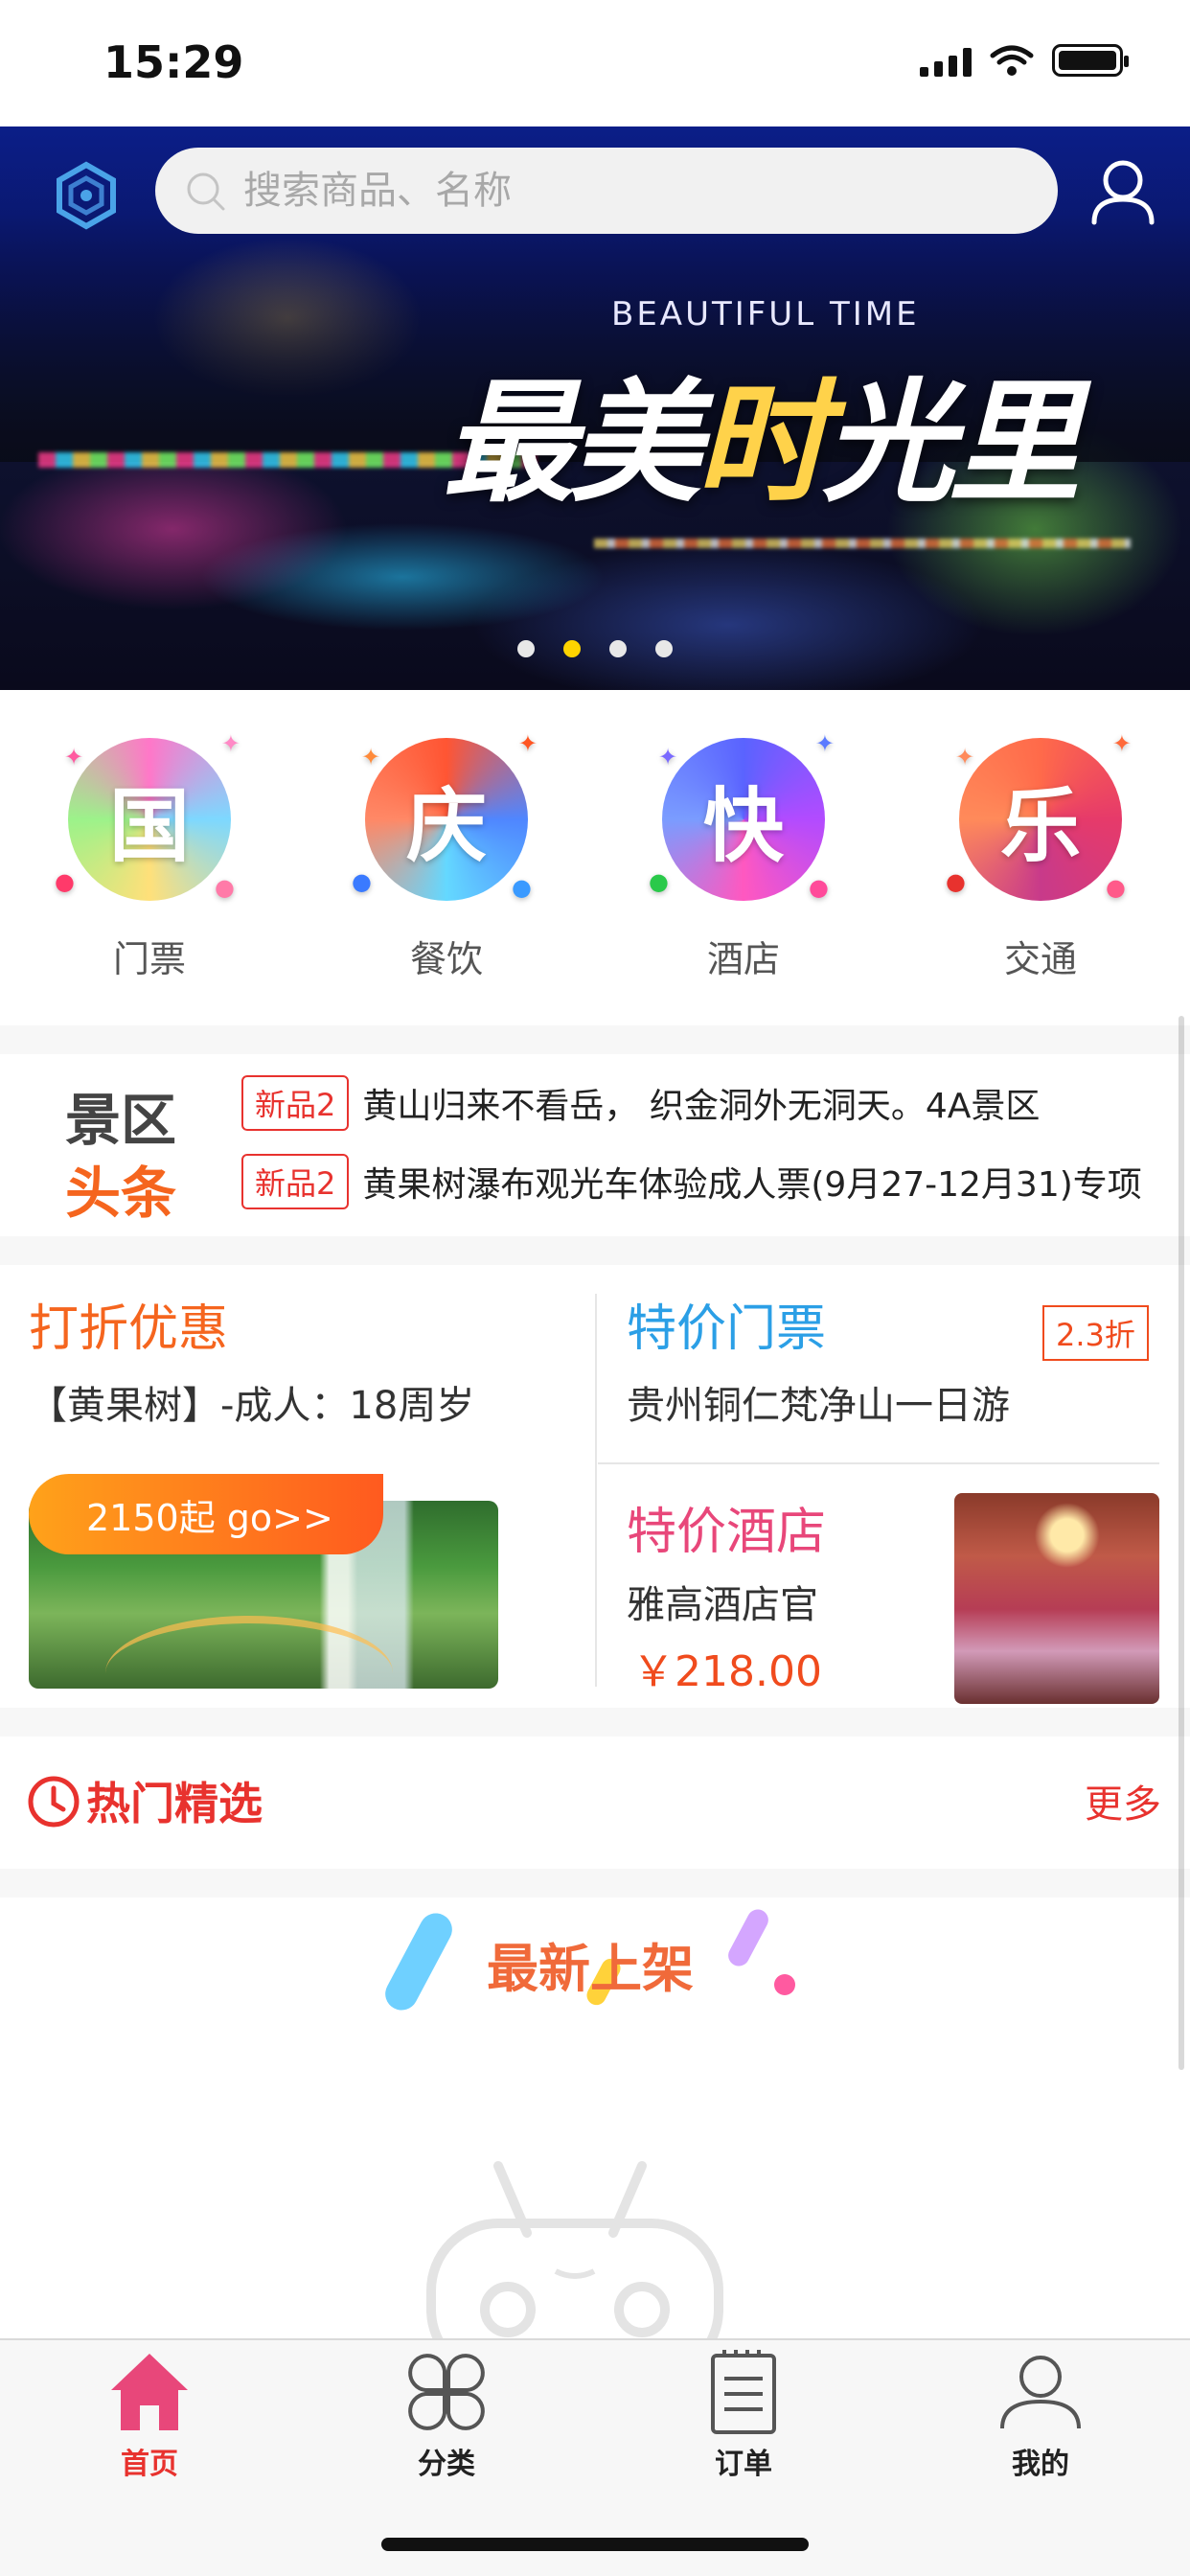 Image resolution: width=1190 pixels, height=2576 pixels. I want to click on cellular-signal-icon, so click(946, 60).